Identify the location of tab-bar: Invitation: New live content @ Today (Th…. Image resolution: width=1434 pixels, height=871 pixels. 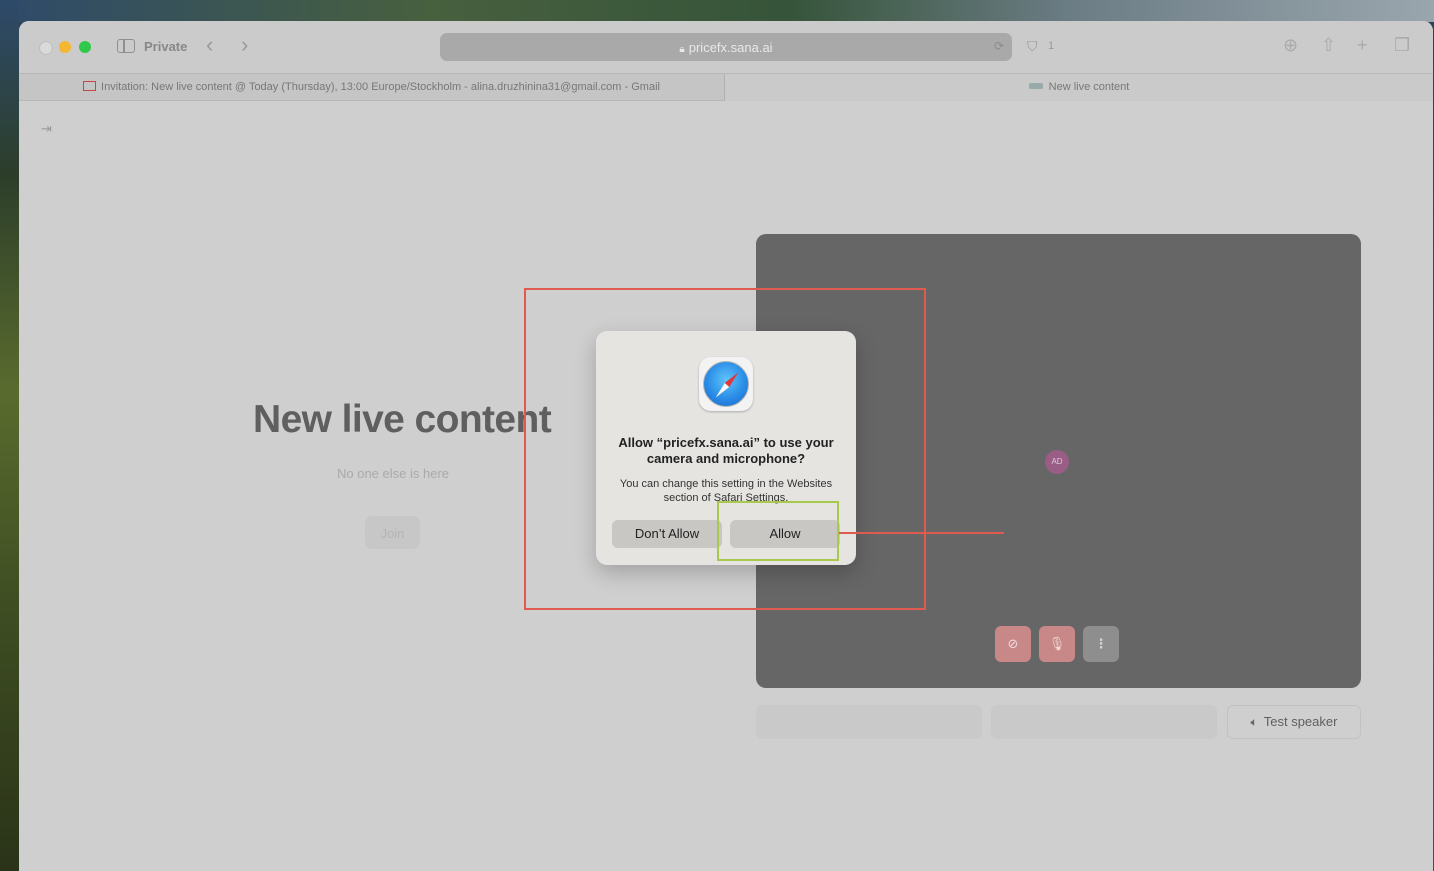
(726, 87).